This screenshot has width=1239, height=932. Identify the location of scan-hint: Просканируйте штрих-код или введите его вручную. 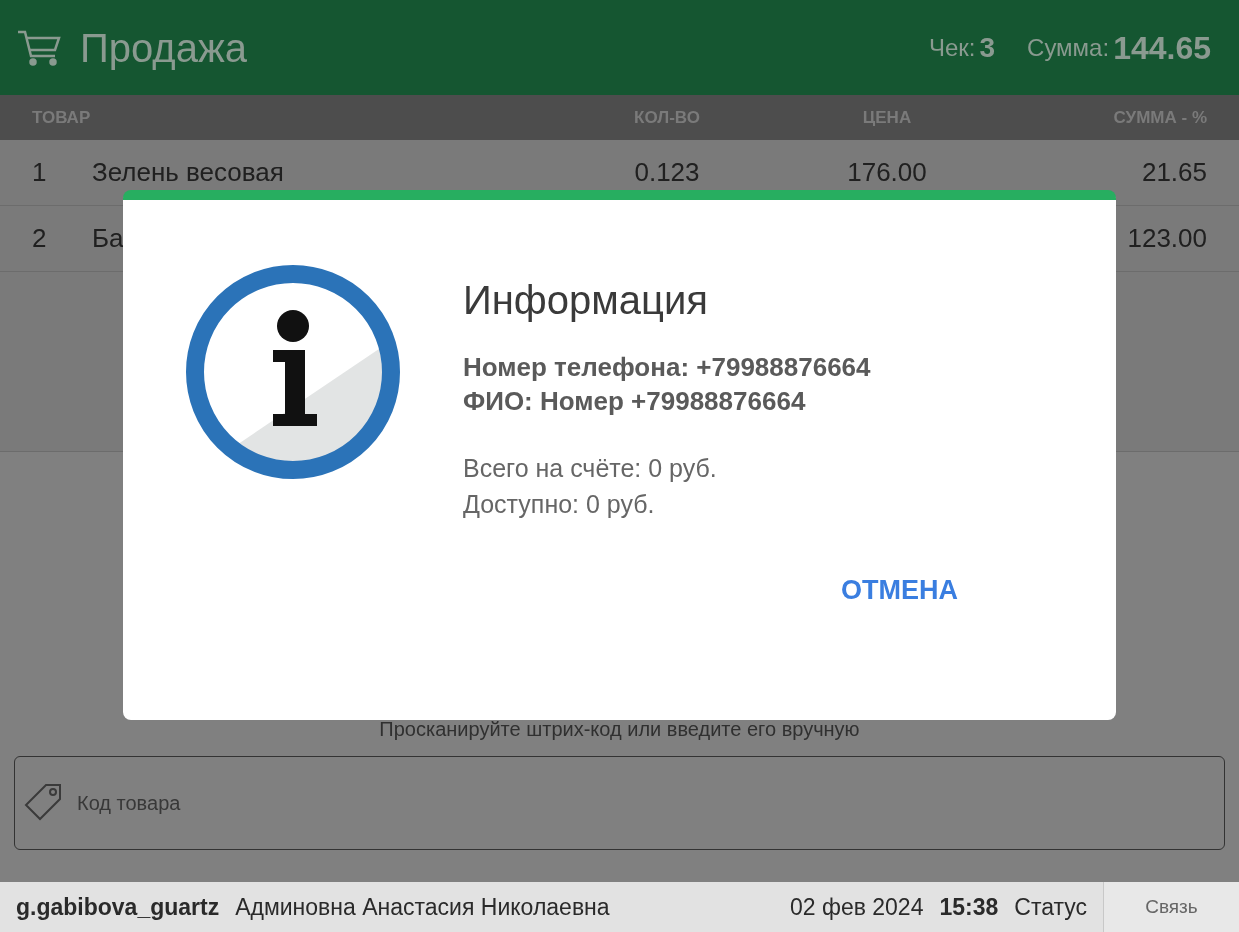
(619, 729).